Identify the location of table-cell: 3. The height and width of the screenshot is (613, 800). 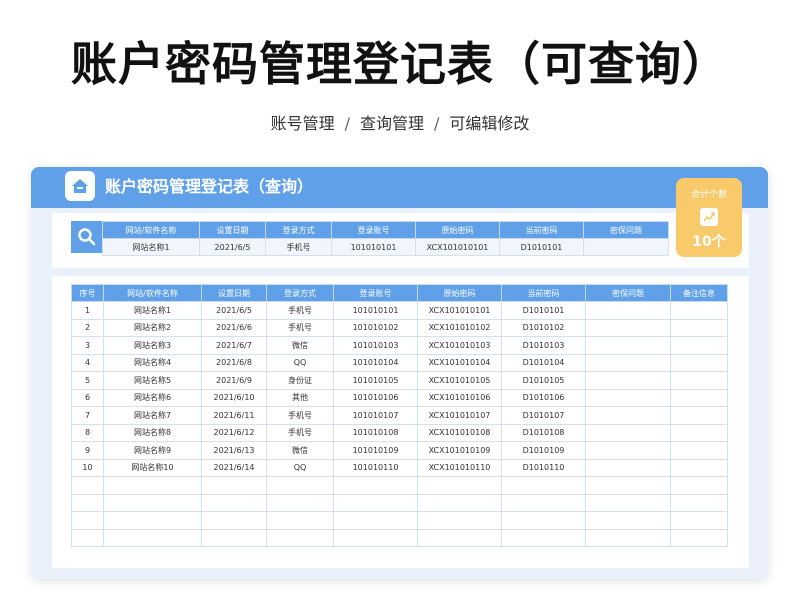
(87, 345).